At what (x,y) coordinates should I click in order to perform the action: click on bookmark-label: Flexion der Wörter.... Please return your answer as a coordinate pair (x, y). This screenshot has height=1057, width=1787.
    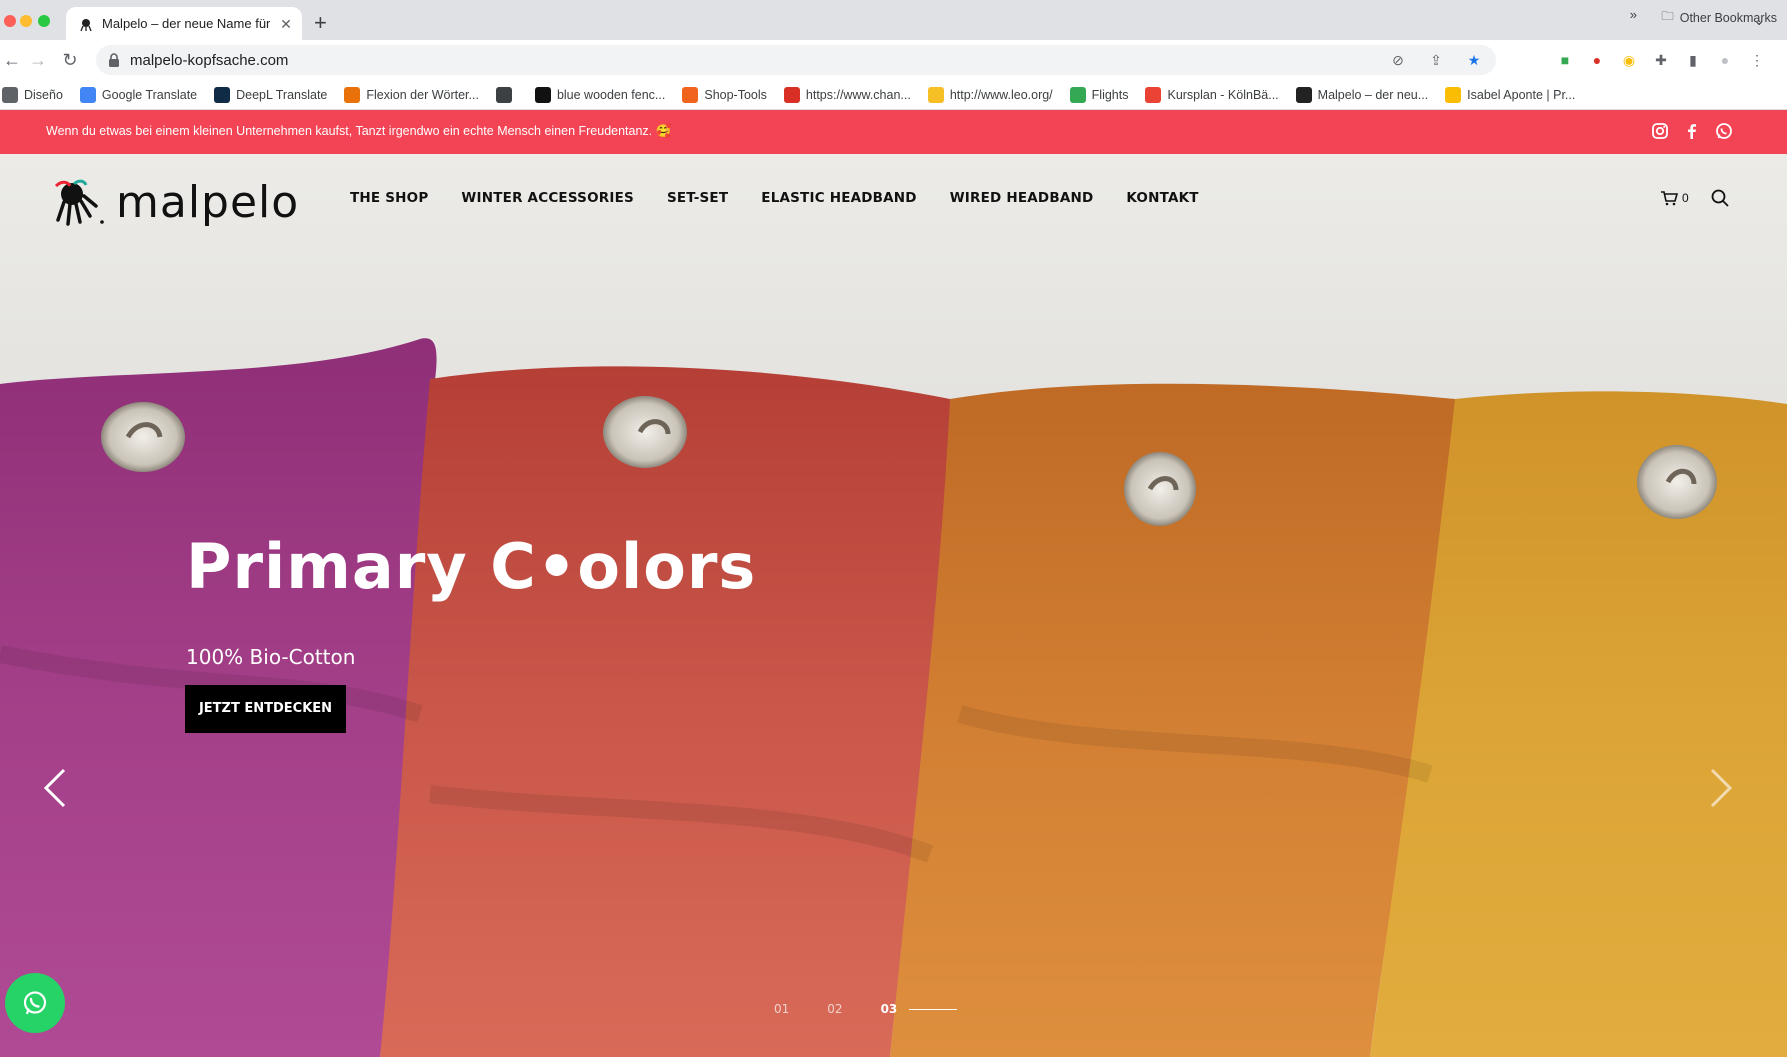
    Looking at the image, I should click on (422, 94).